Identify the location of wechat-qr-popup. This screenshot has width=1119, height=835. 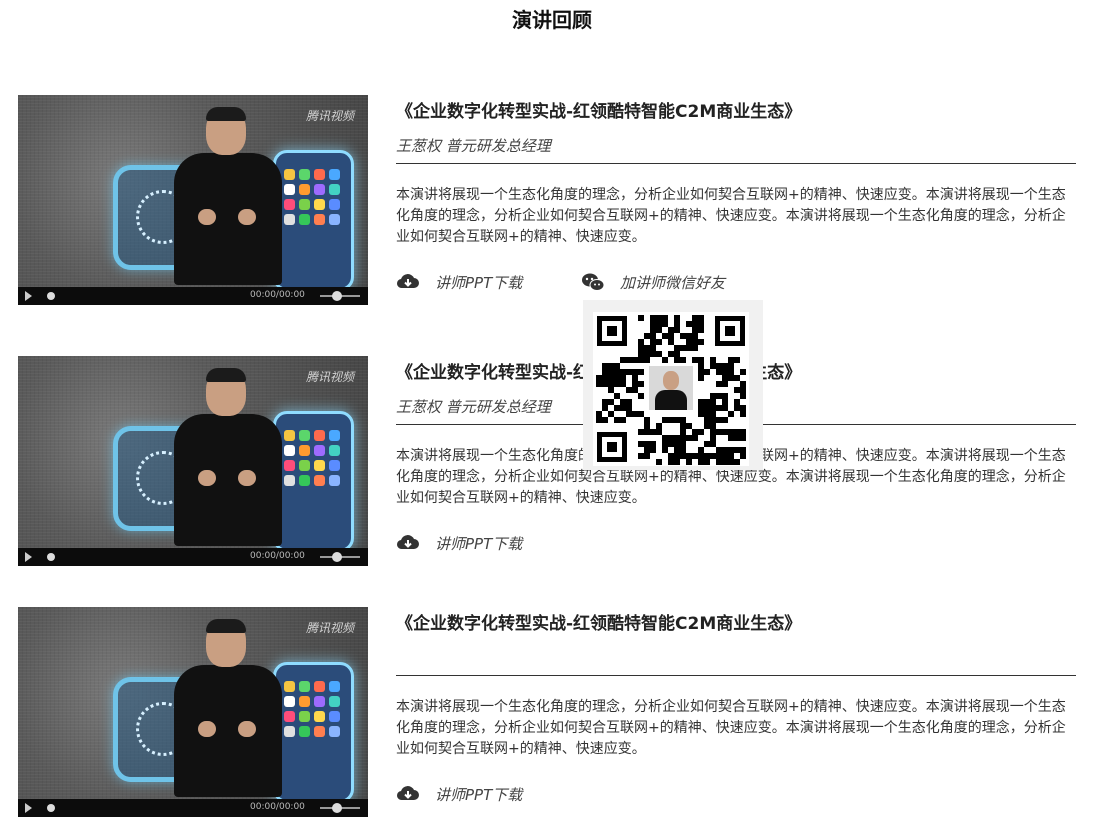
(673, 385).